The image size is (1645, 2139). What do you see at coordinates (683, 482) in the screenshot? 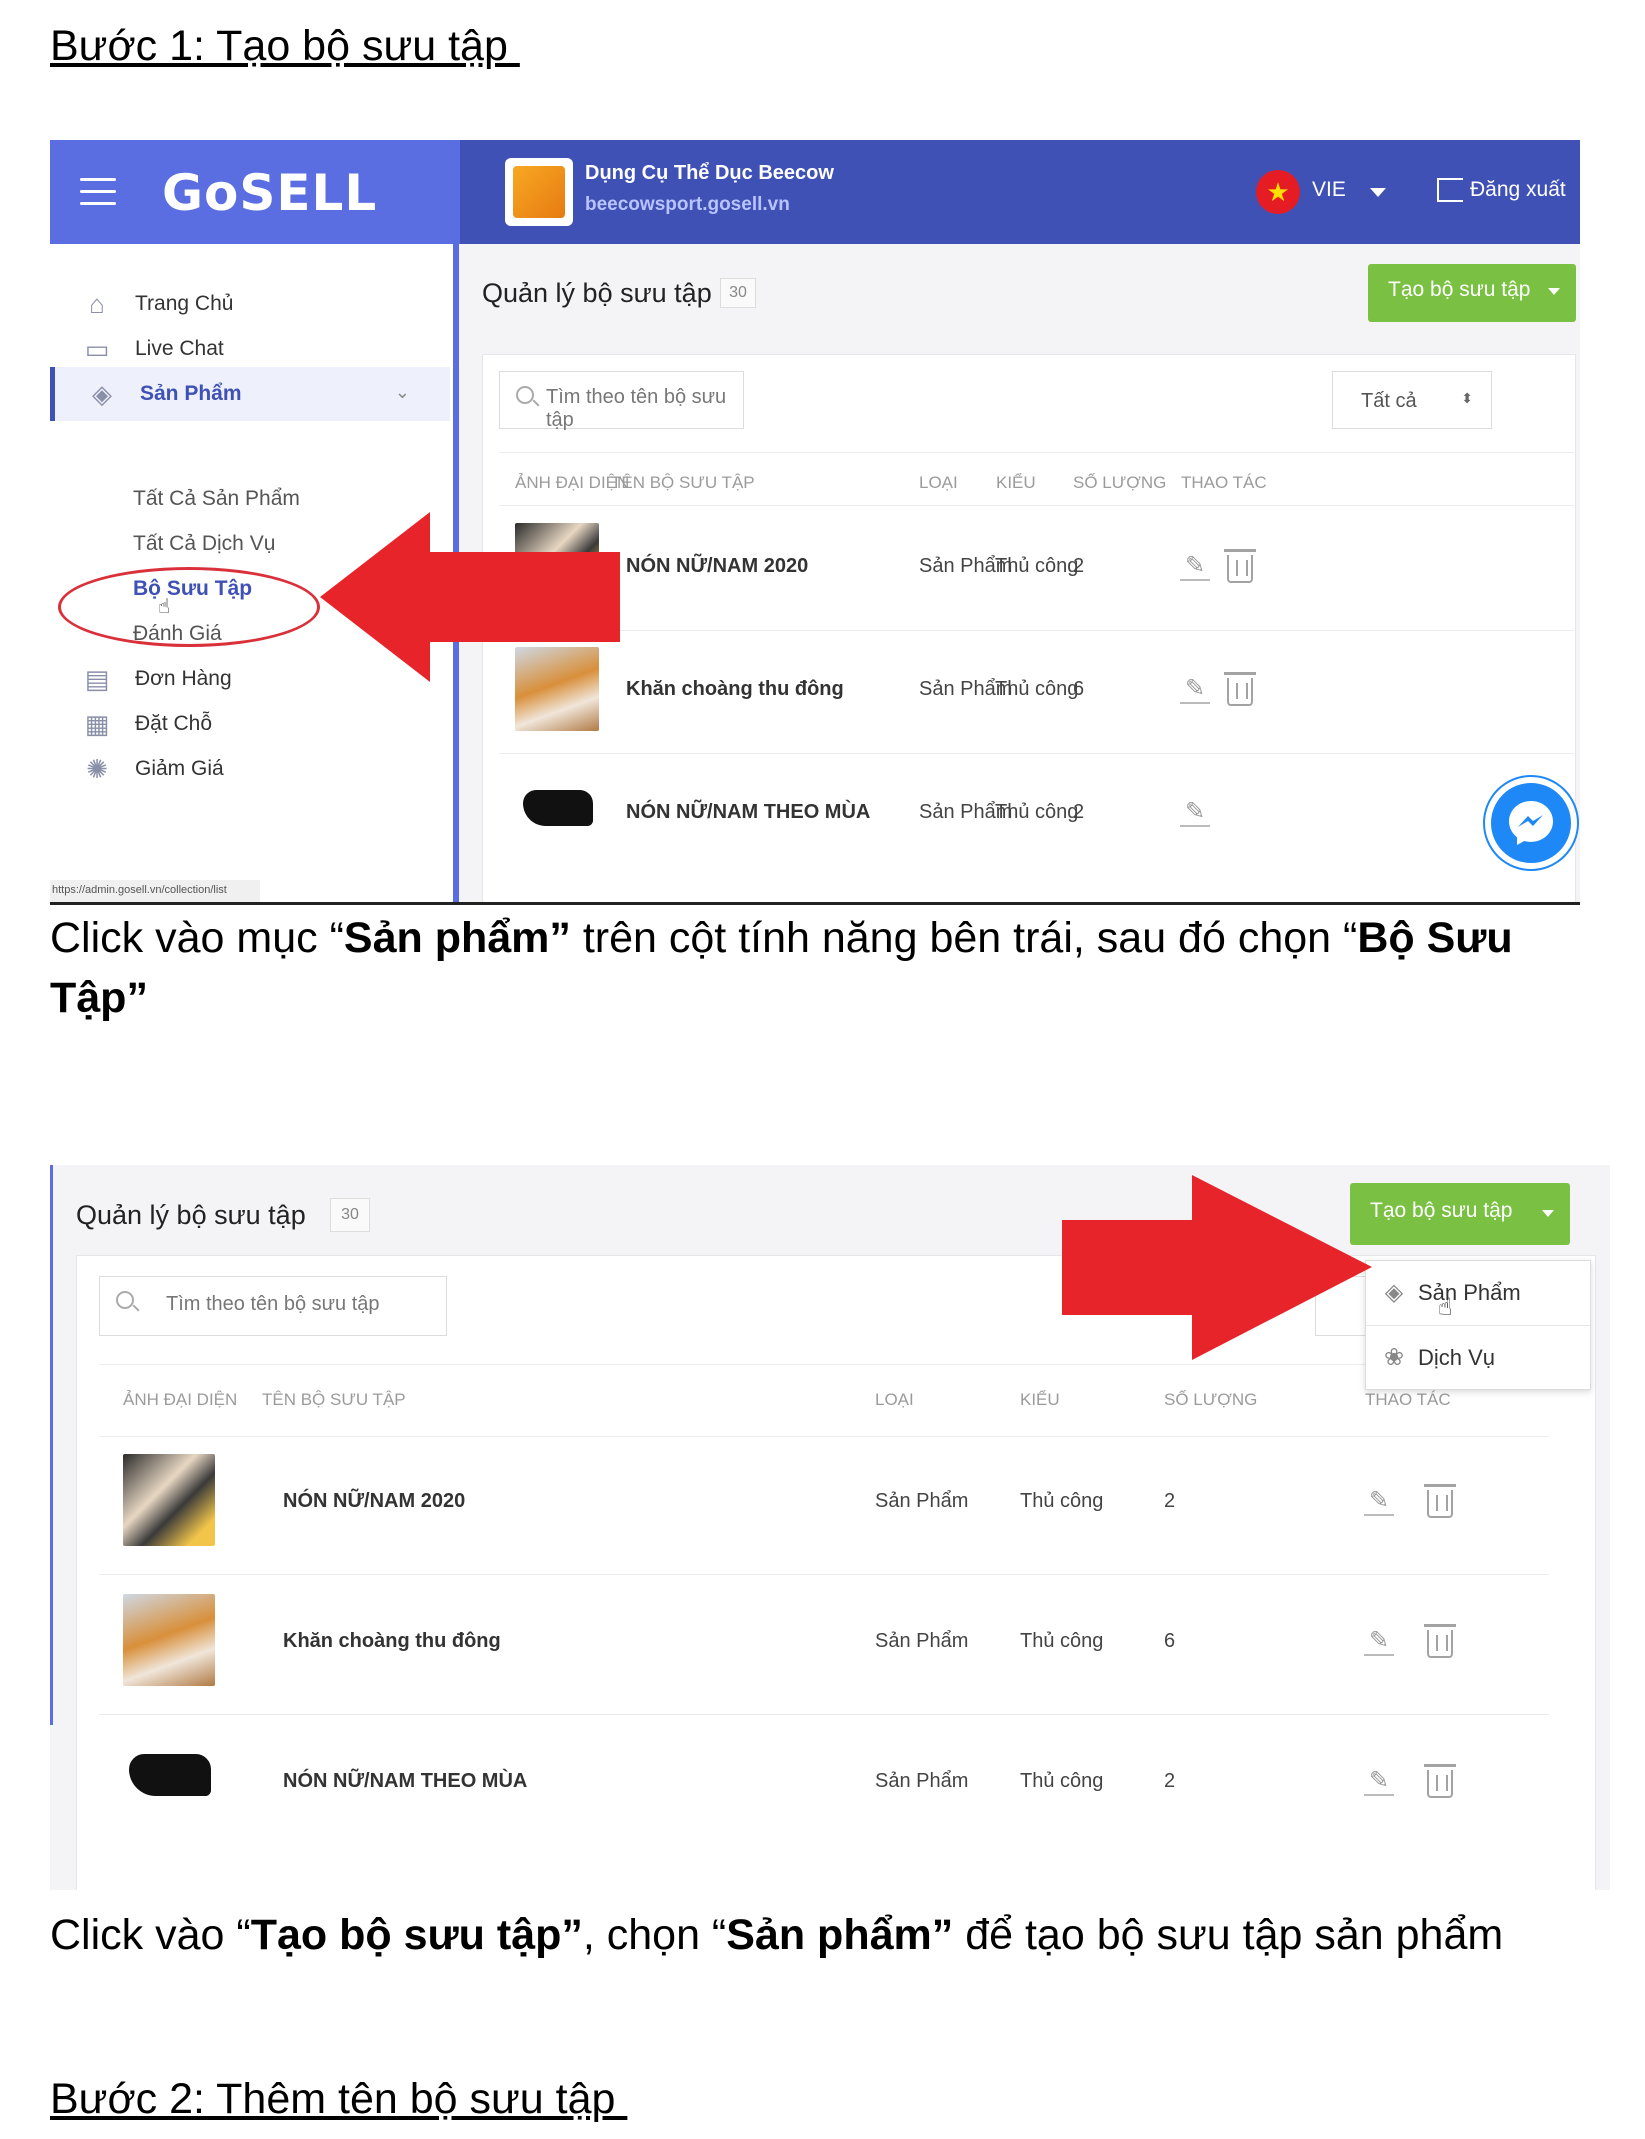
I see `th-name: TÊN BỘ SƯU TẬP` at bounding box center [683, 482].